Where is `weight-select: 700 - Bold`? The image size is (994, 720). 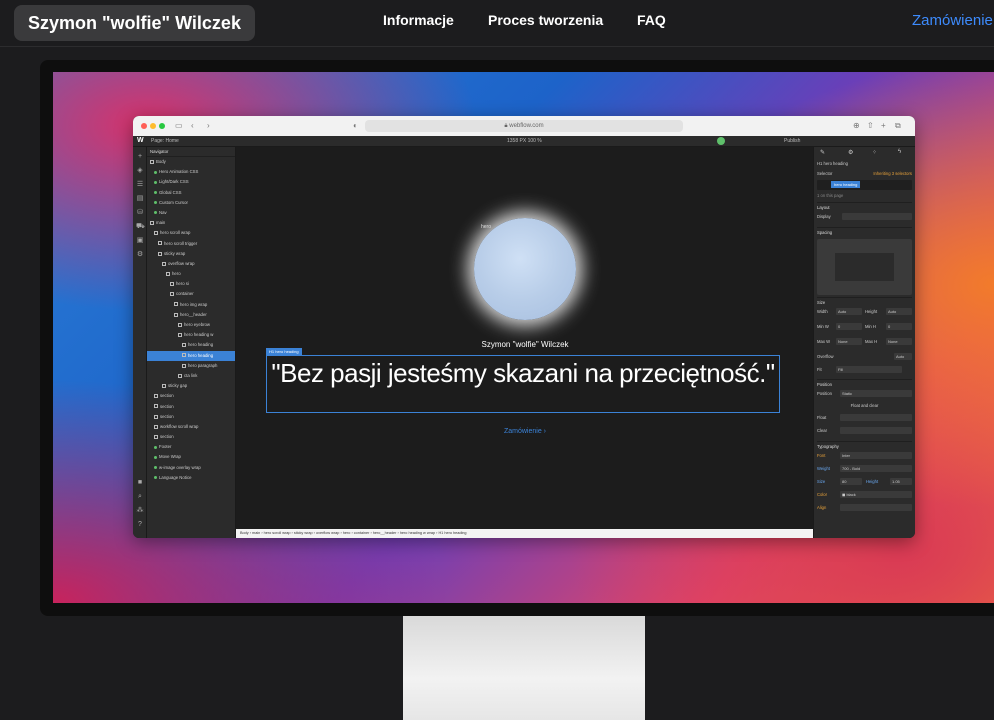 weight-select: 700 - Bold is located at coordinates (876, 468).